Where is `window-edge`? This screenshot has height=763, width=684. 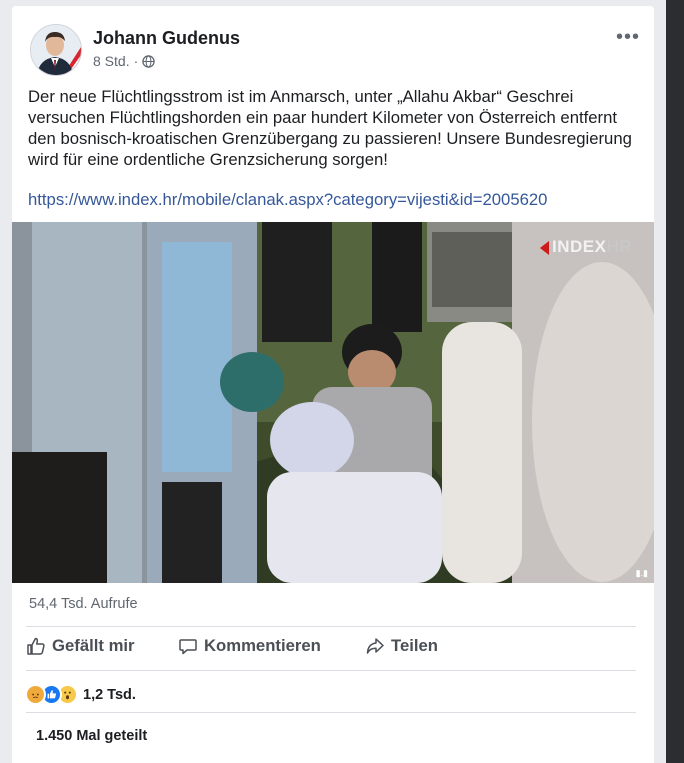
window-edge is located at coordinates (675, 381).